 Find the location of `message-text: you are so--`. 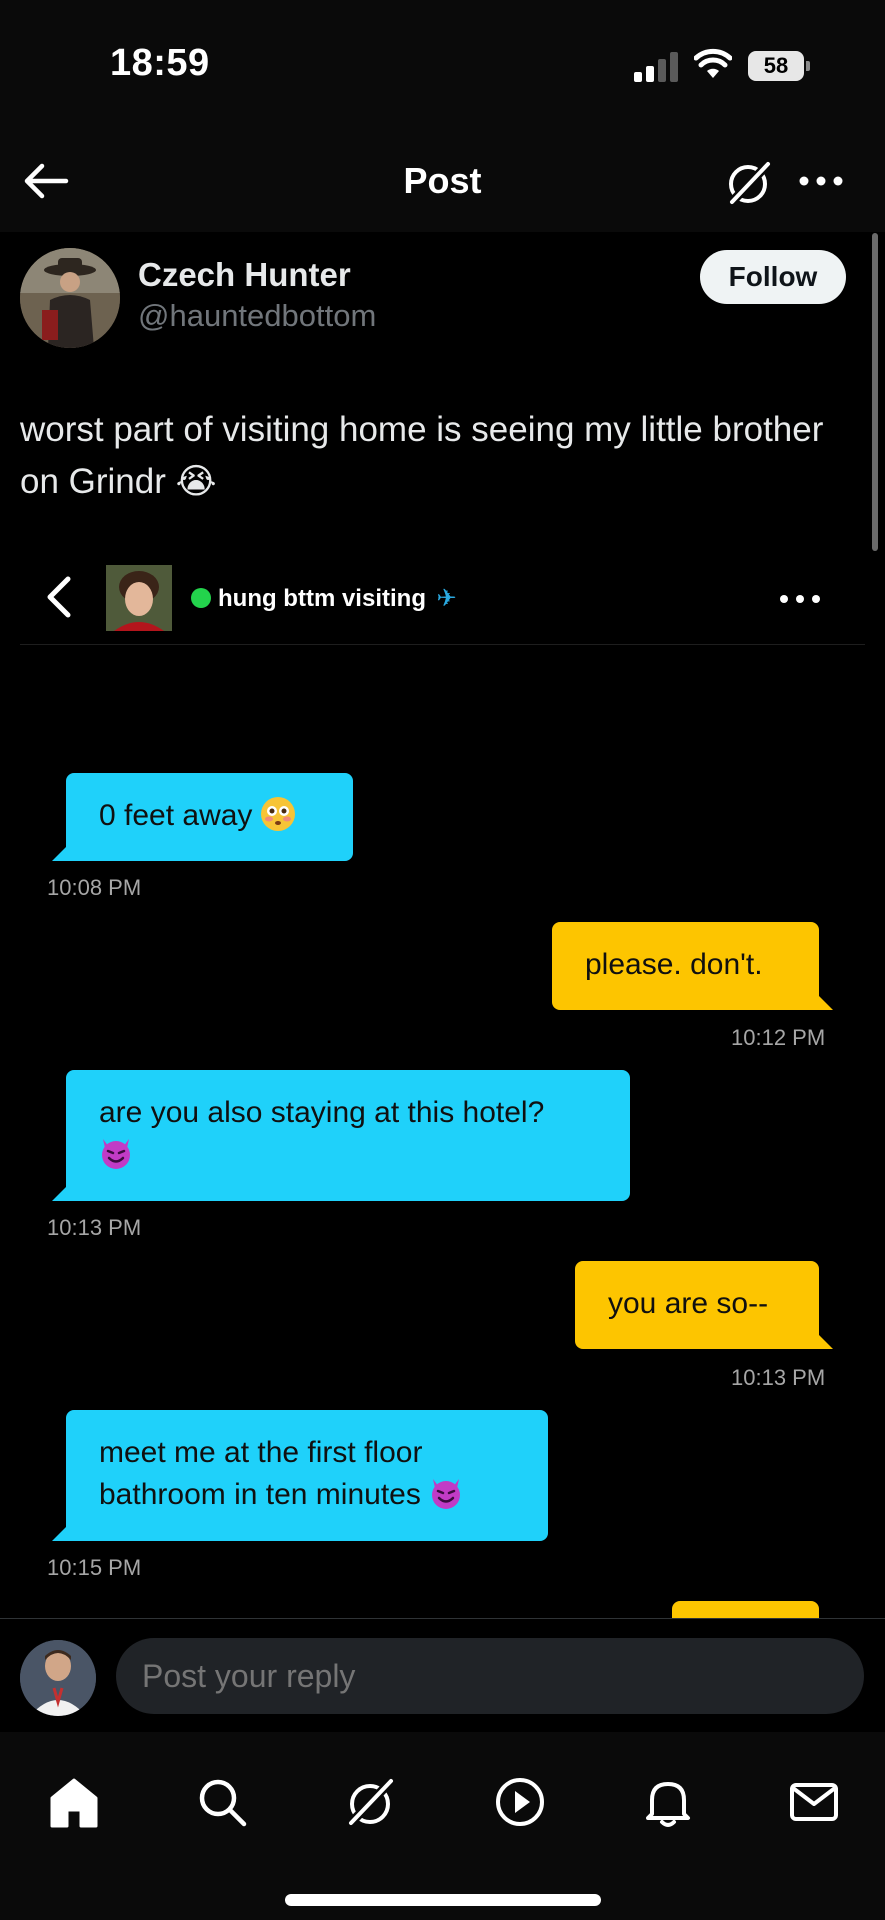

message-text: you are so-- is located at coordinates (688, 1303).